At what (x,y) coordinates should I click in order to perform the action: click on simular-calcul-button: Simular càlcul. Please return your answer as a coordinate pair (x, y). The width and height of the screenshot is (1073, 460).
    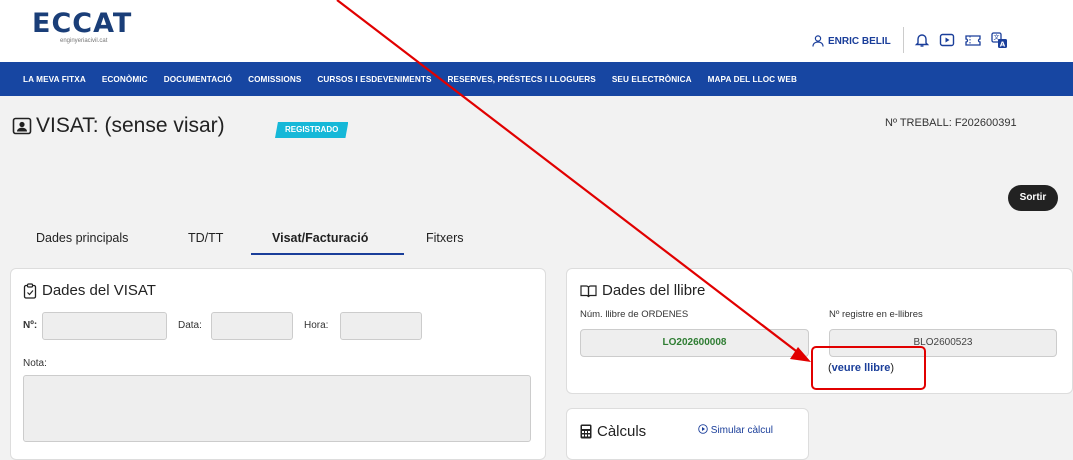
    Looking at the image, I should click on (735, 430).